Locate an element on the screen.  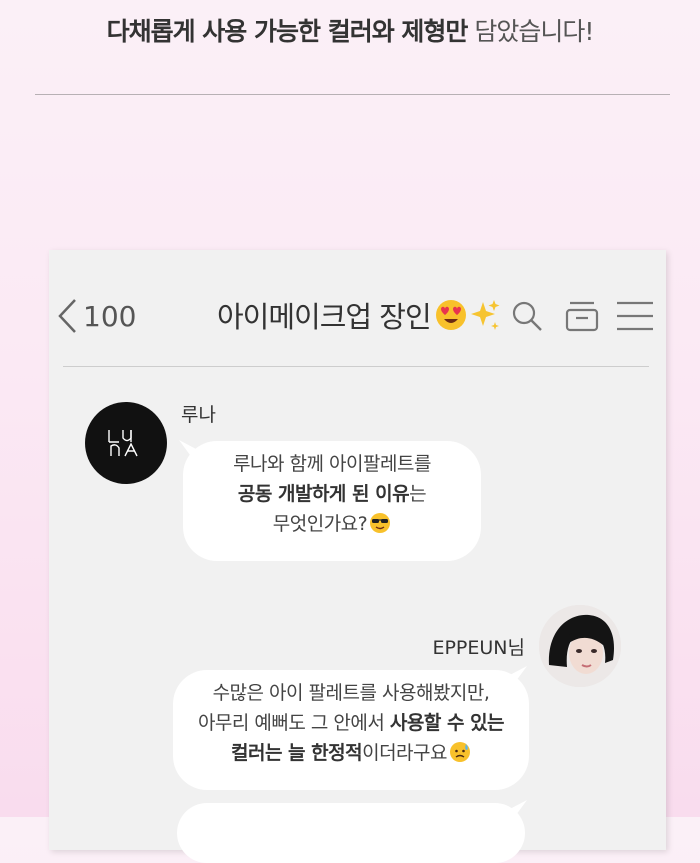
chat-header: 100 아이메이크업 장인 is located at coordinates (357, 309).